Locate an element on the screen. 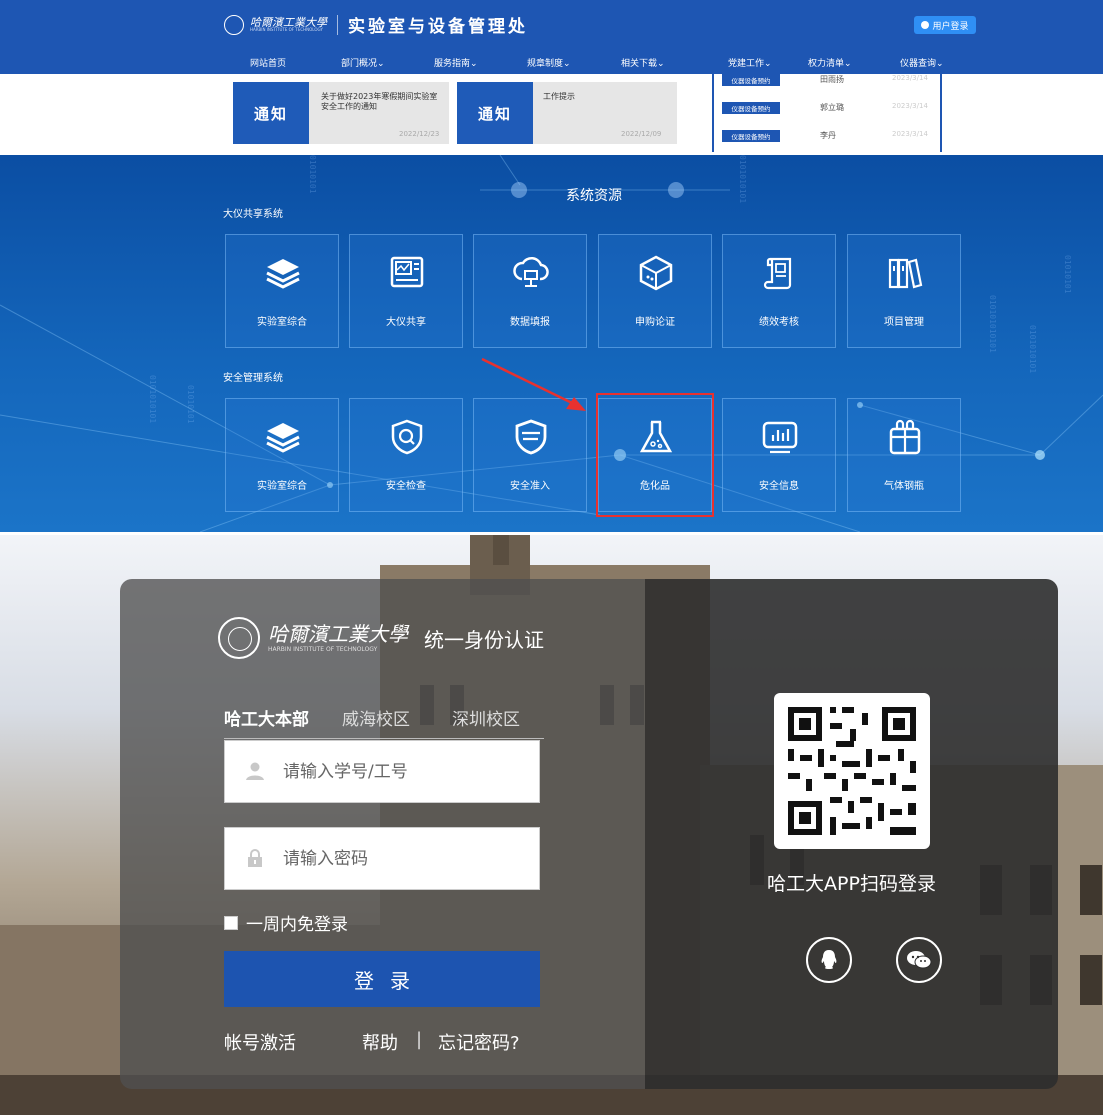  nav-home: 网站首页 is located at coordinates (268, 62).